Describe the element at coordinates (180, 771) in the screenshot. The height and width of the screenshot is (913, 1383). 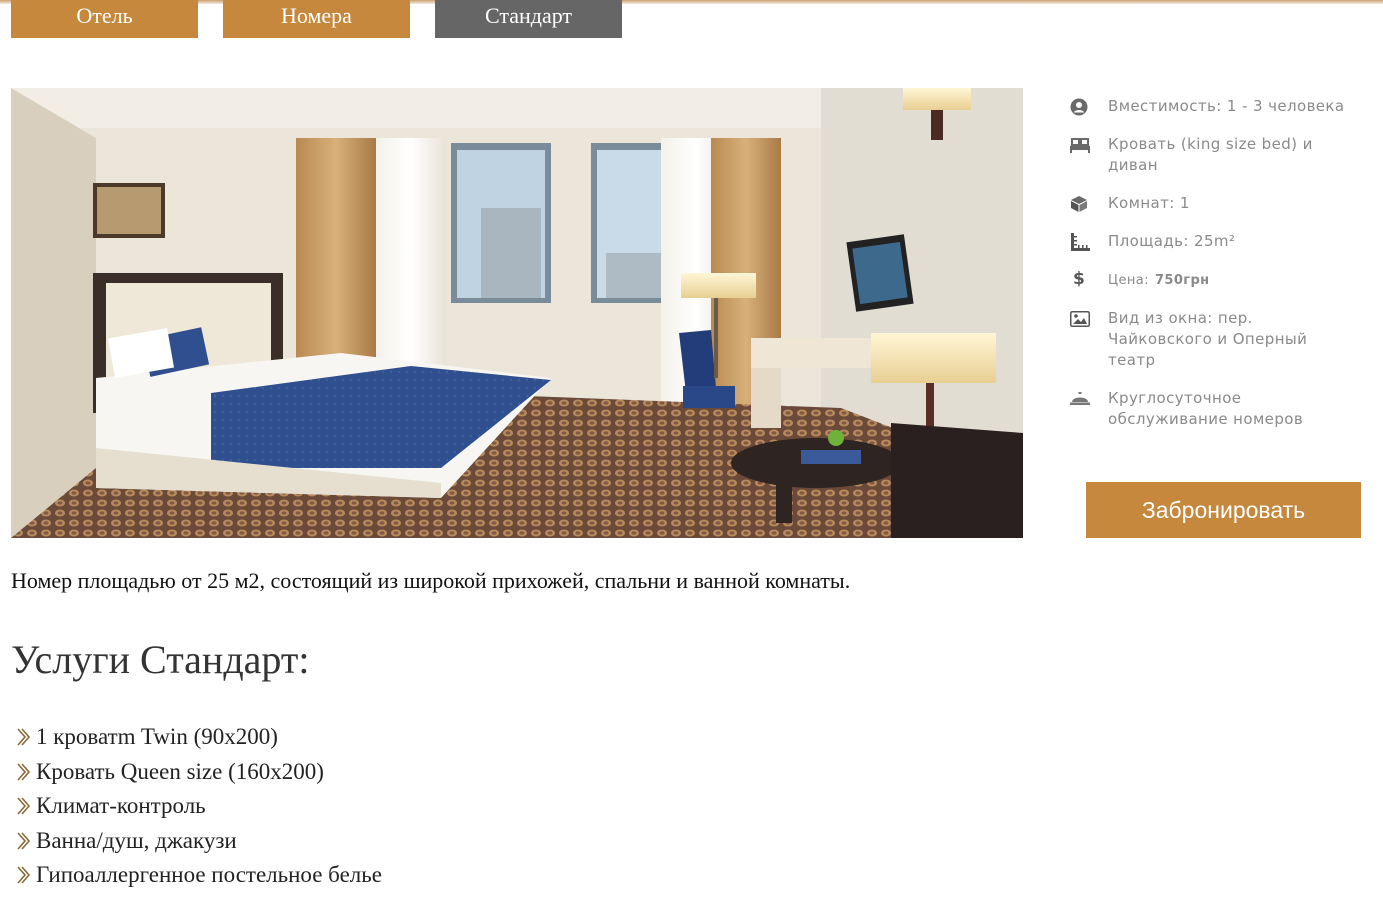
I see `service-item-label: Кровать Queen size (160x200)` at that location.